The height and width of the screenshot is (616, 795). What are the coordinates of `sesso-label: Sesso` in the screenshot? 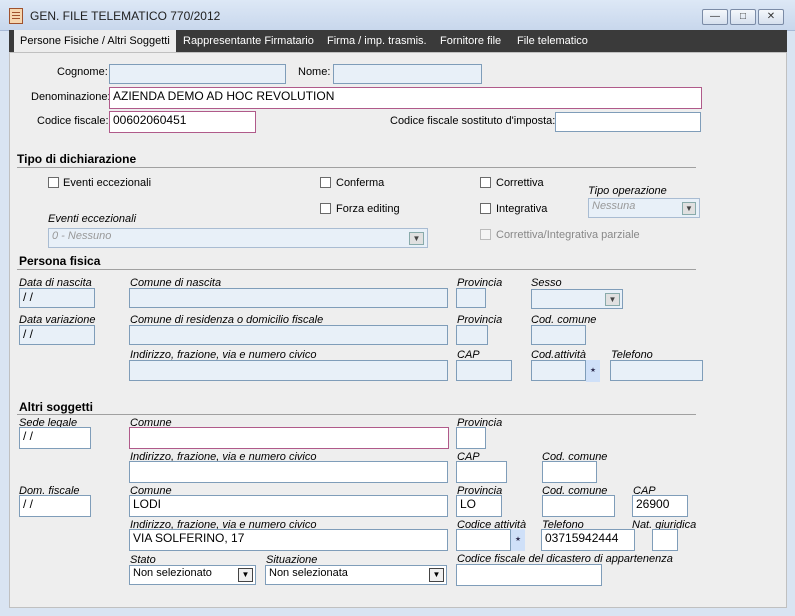 It's located at (546, 283).